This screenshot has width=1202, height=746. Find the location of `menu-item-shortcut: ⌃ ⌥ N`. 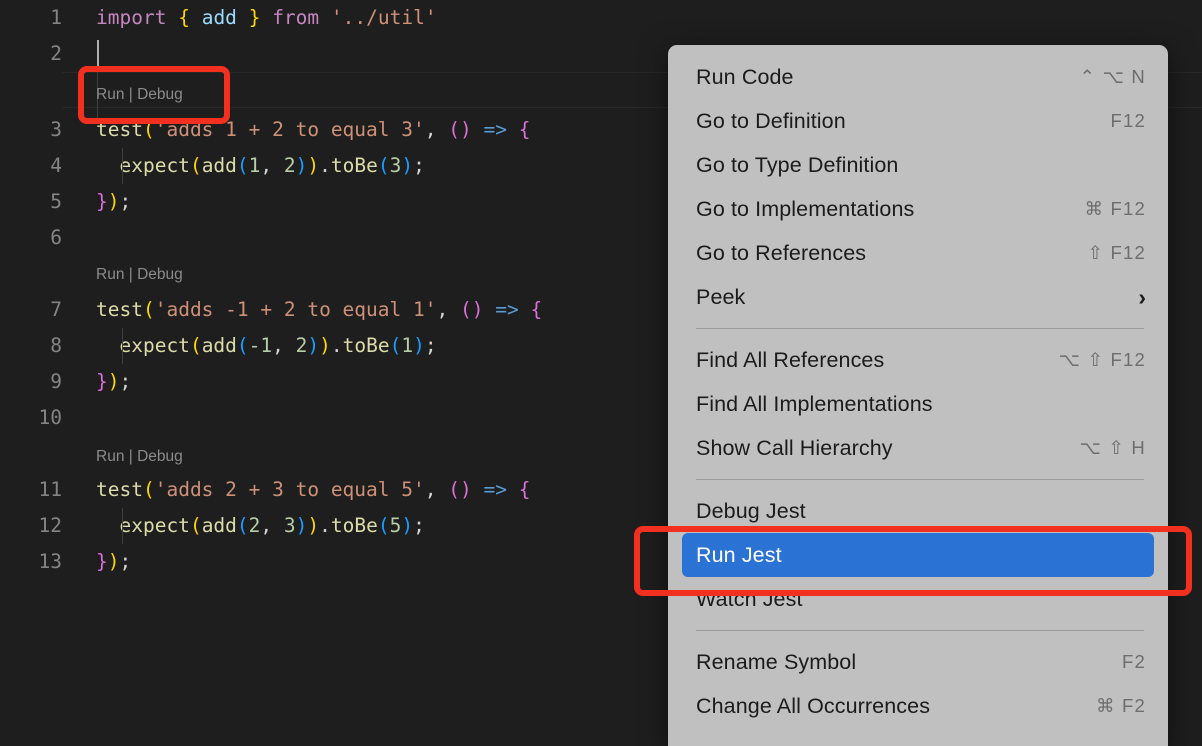

menu-item-shortcut: ⌃ ⌥ N is located at coordinates (1112, 76).